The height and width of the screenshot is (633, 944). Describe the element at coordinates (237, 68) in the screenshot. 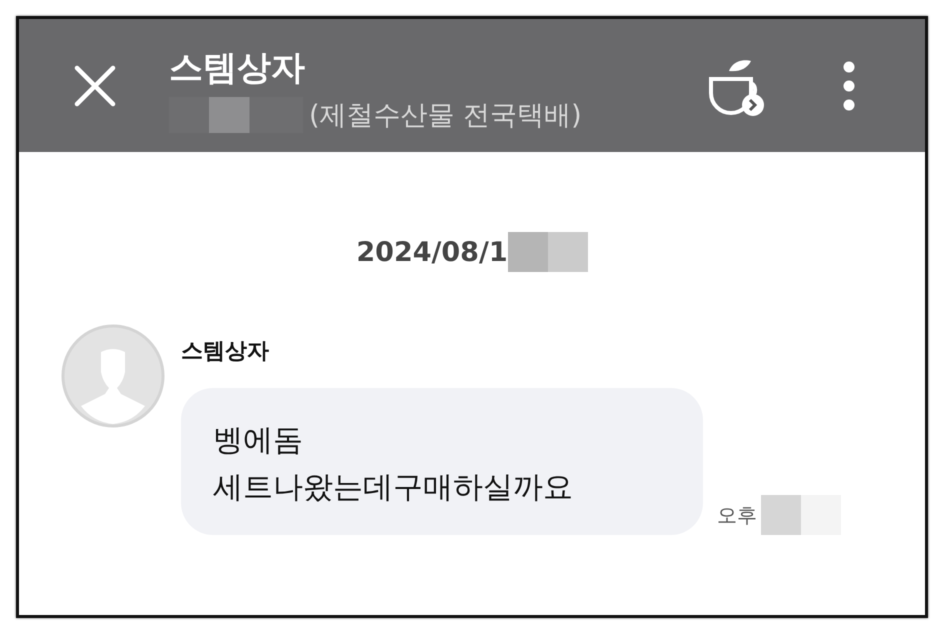

I see `chat-title: 스템상자` at that location.